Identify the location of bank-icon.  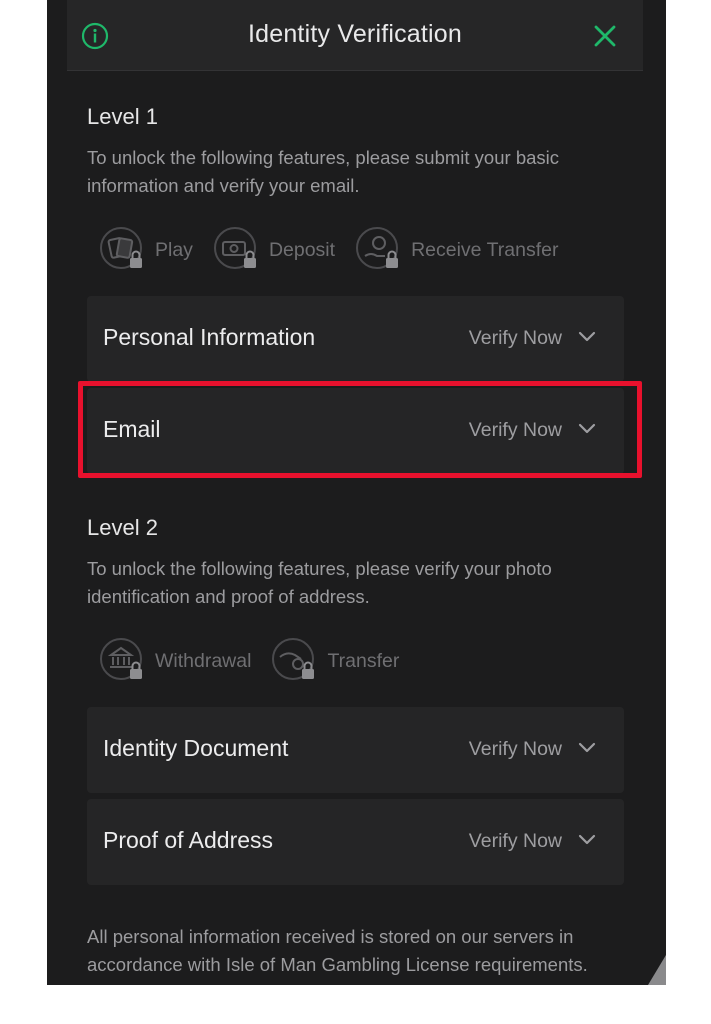
(123, 661).